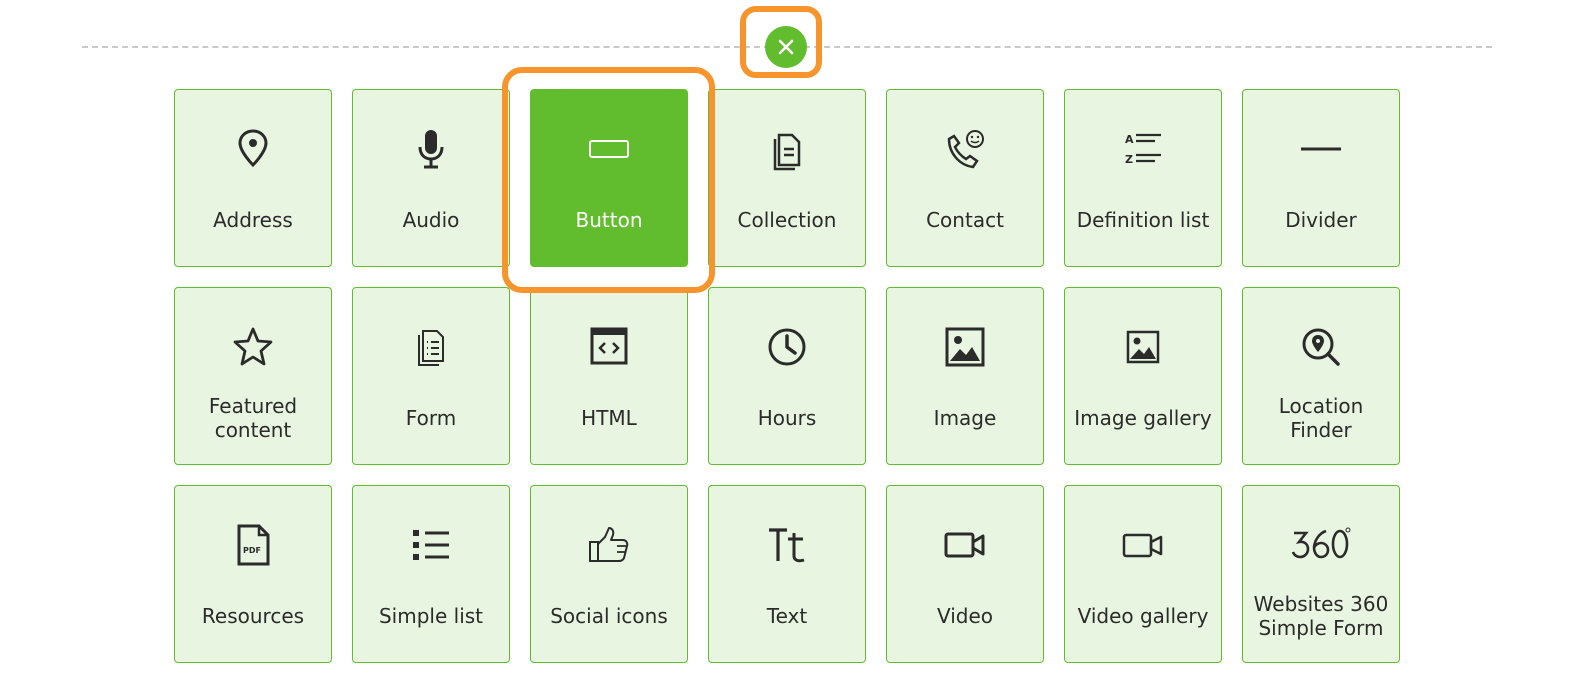  I want to click on contact-phone-icon, so click(965, 149).